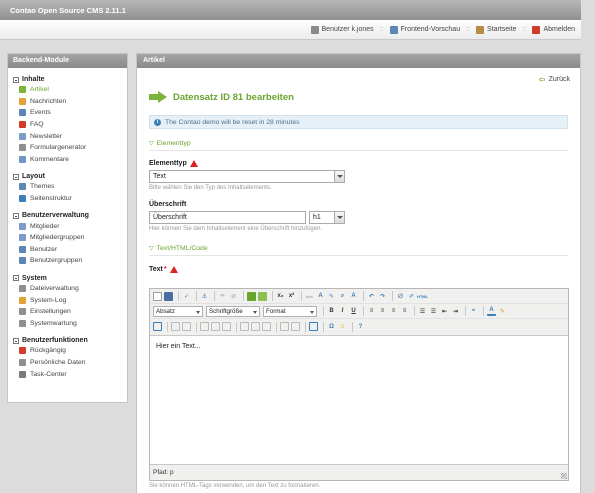 This screenshot has height=493, width=595. Describe the element at coordinates (342, 29) in the screenshot. I see `user-bar-link: Benutzer k.jones` at that location.